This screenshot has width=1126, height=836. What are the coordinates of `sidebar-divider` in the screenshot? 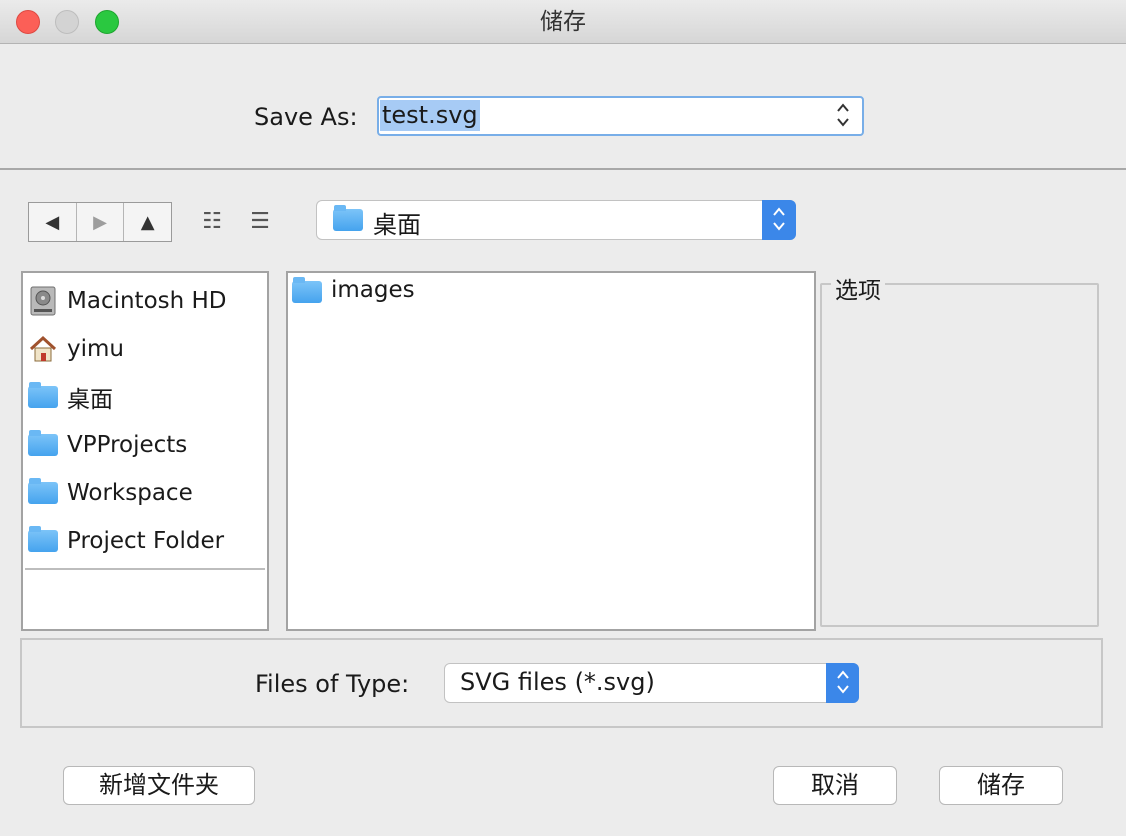 It's located at (145, 569).